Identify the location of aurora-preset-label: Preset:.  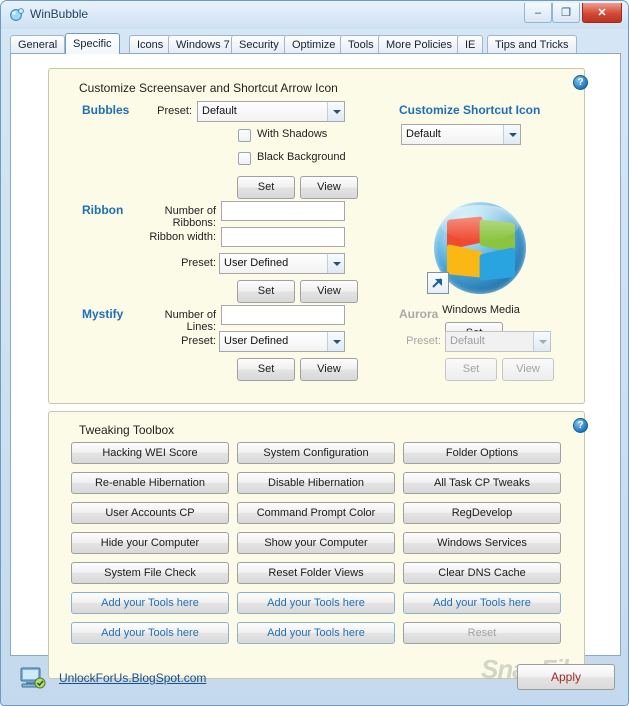
(423, 341).